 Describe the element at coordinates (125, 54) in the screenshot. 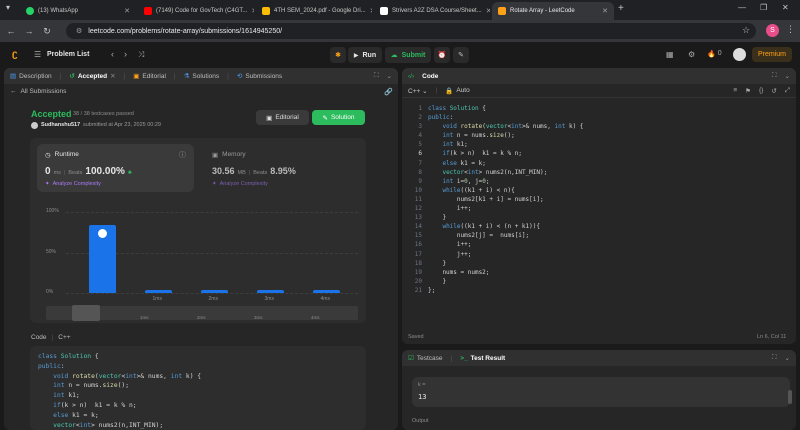

I see `next-problem-icon: ›` at that location.